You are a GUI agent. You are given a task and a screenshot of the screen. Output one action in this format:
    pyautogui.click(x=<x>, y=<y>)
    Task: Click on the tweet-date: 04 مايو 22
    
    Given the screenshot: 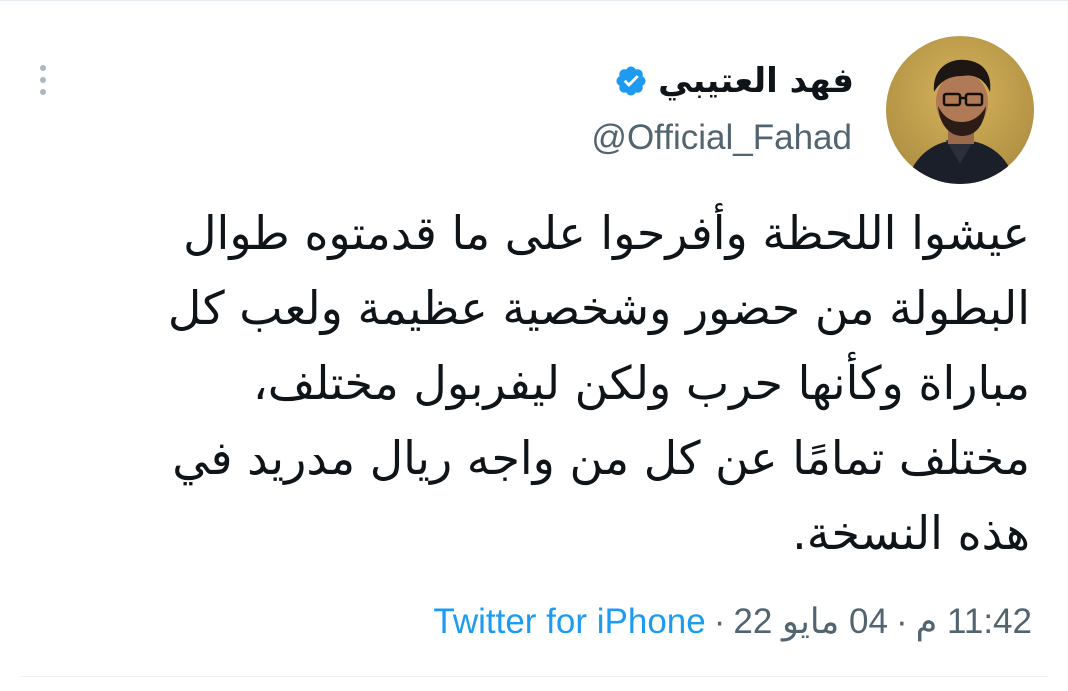 What is the action you would take?
    pyautogui.click(x=810, y=622)
    